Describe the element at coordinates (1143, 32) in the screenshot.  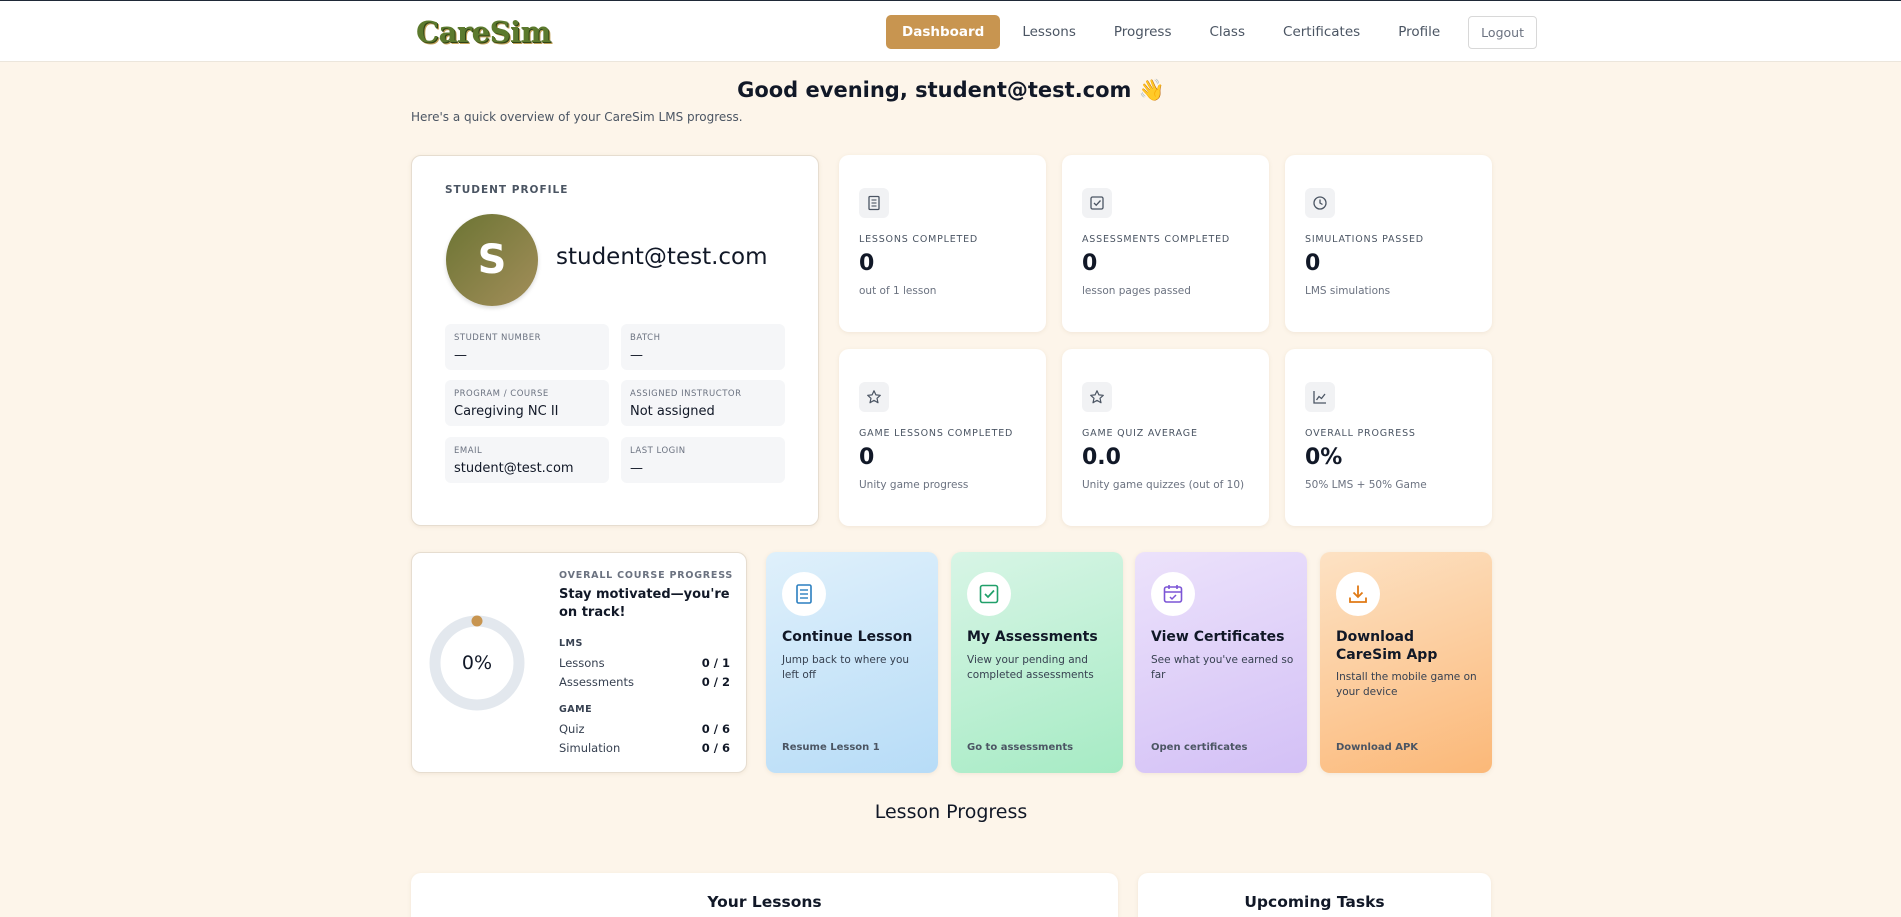
I see `nav-progress: Progress` at that location.